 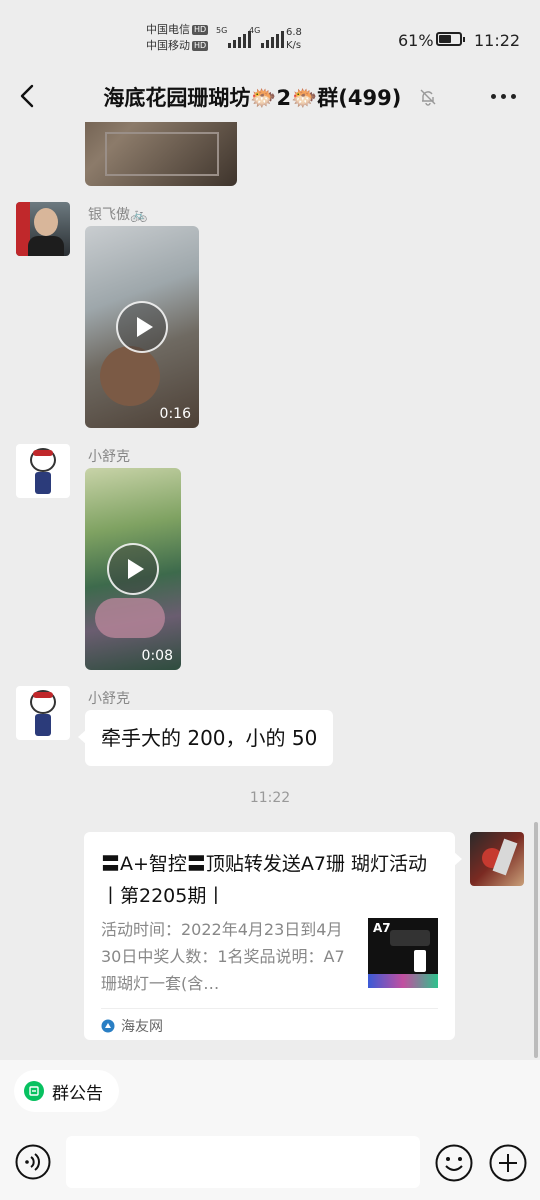 I want to click on chat-title: 海底花园珊瑚坊🐡2🐡群(499), so click(x=252, y=98).